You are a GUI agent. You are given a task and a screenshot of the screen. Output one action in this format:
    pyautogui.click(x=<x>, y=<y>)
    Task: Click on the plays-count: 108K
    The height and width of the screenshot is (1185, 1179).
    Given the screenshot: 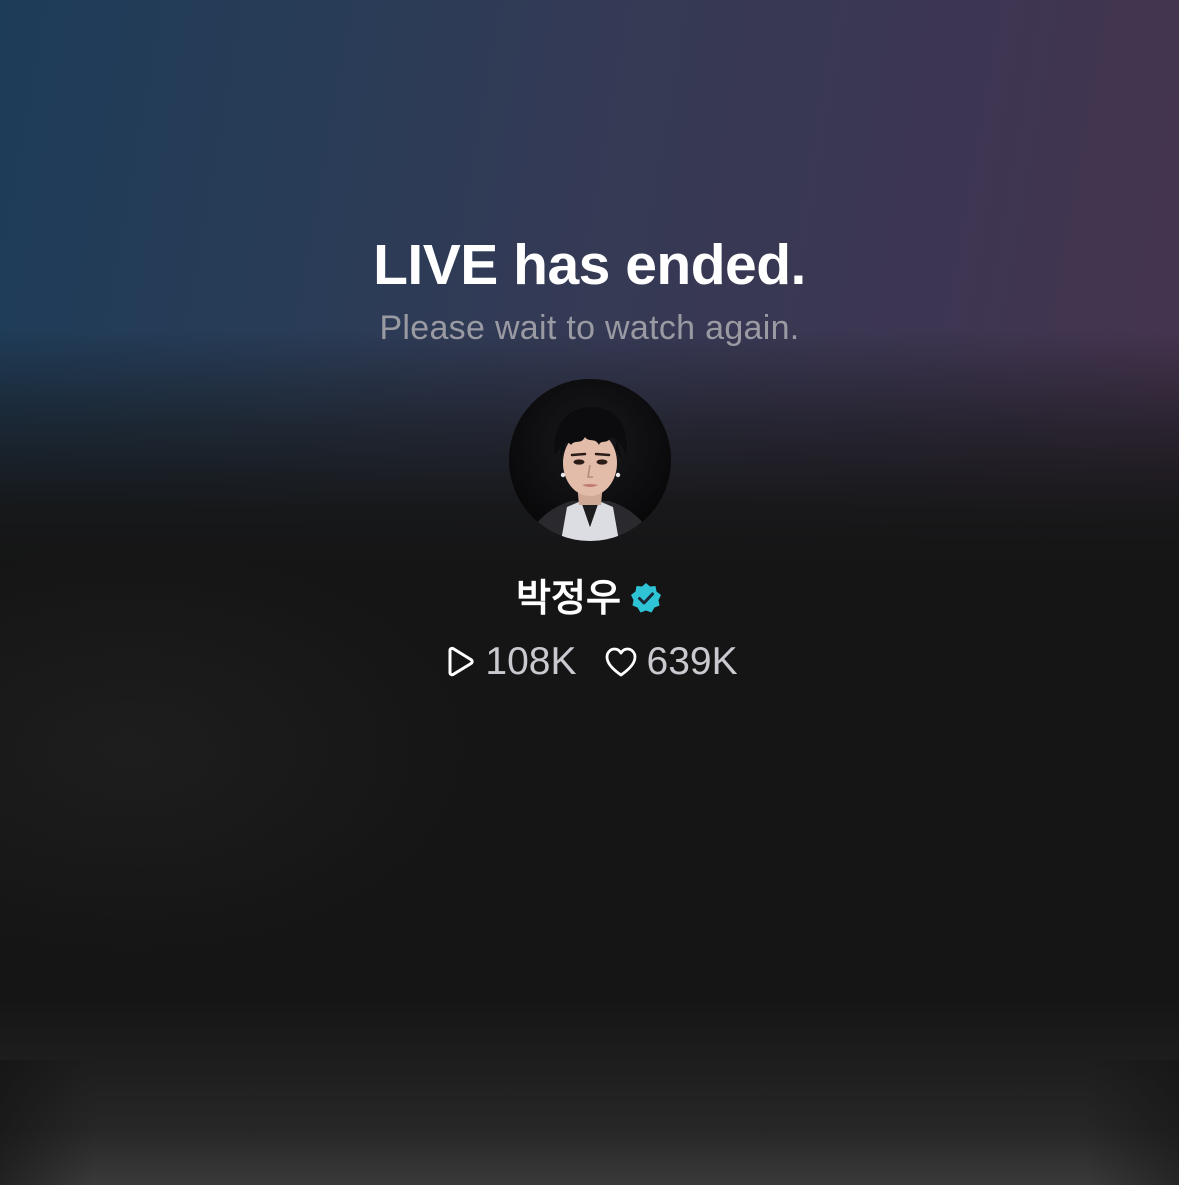 What is the action you would take?
    pyautogui.click(x=531, y=661)
    